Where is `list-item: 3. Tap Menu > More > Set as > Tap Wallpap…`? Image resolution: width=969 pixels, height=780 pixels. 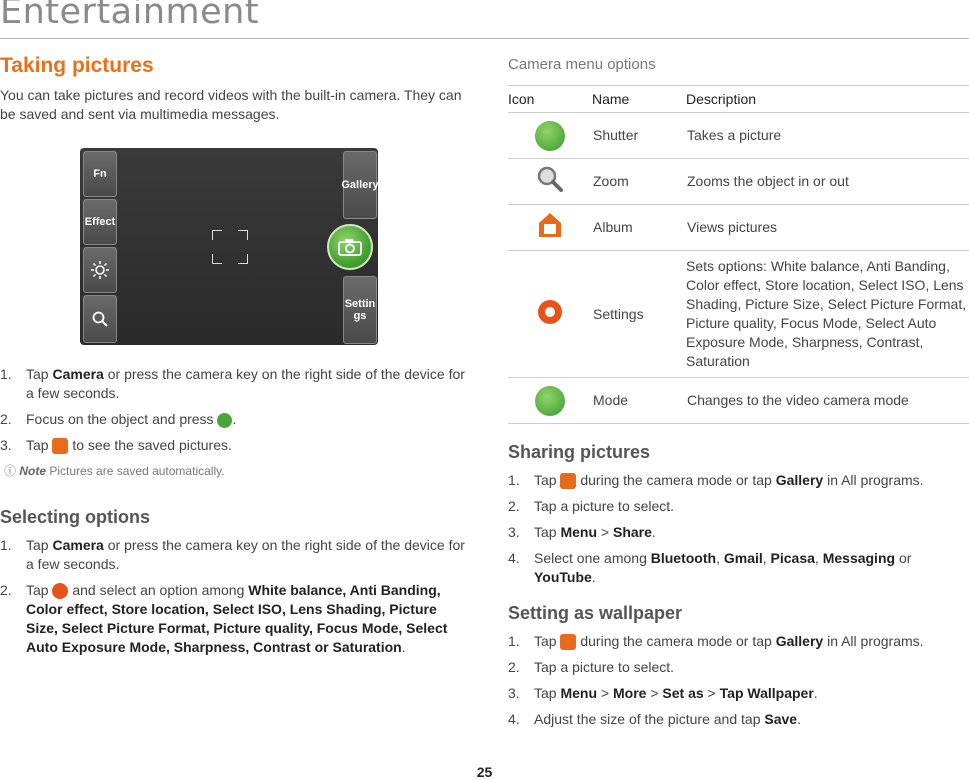 list-item: 3. Tap Menu > More > Set as > Tap Wallpap… is located at coordinates (663, 693).